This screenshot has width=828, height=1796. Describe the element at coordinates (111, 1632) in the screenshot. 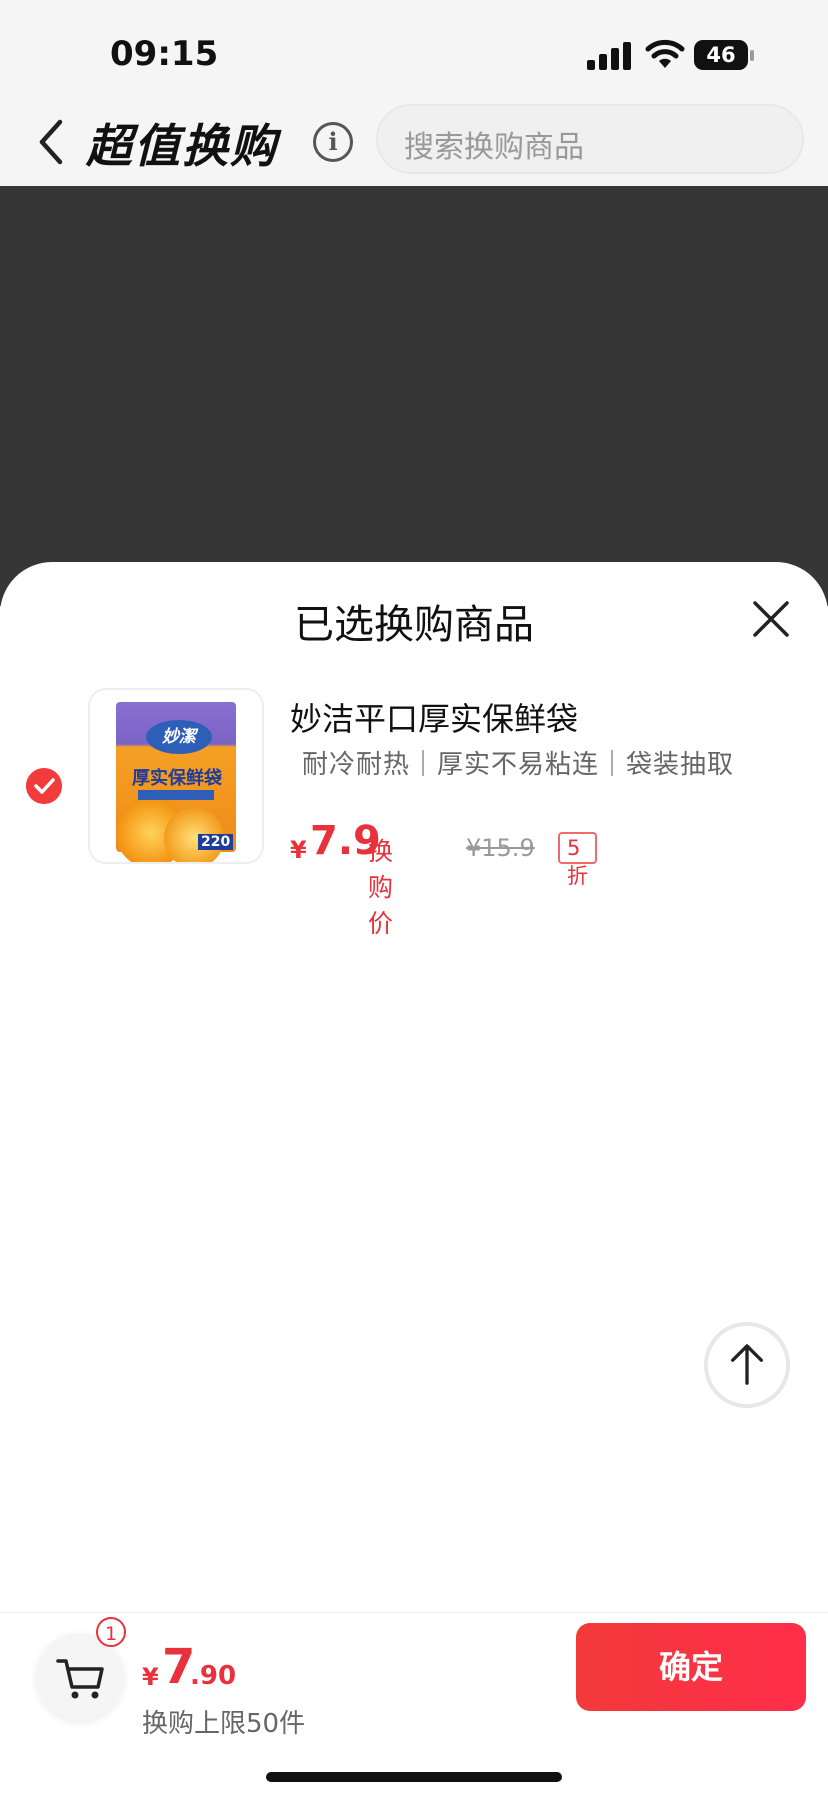

I see `cart-count-badge: 1` at that location.